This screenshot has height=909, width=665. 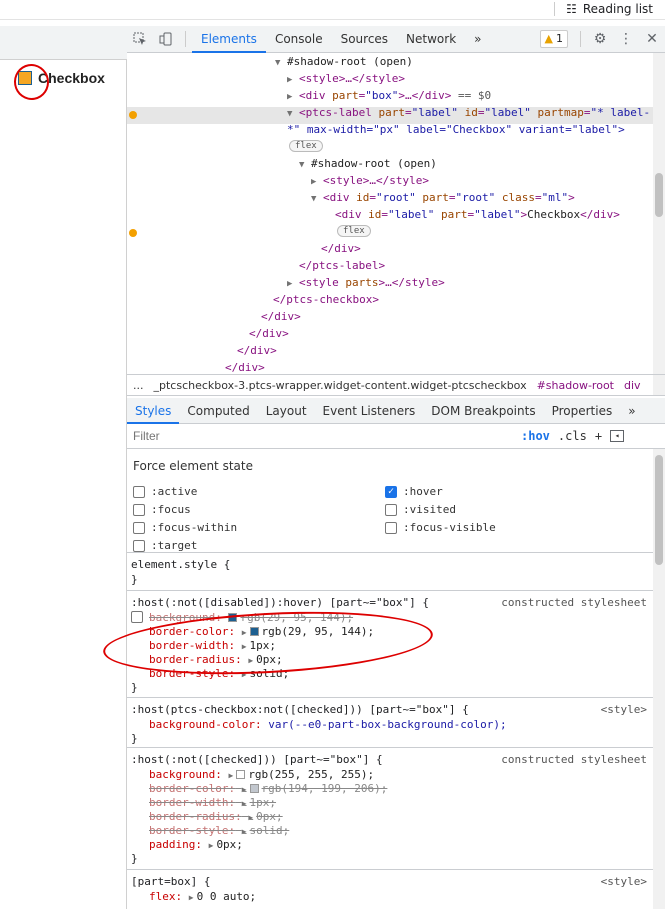 I want to click on state-target: :target, so click(x=165, y=545).